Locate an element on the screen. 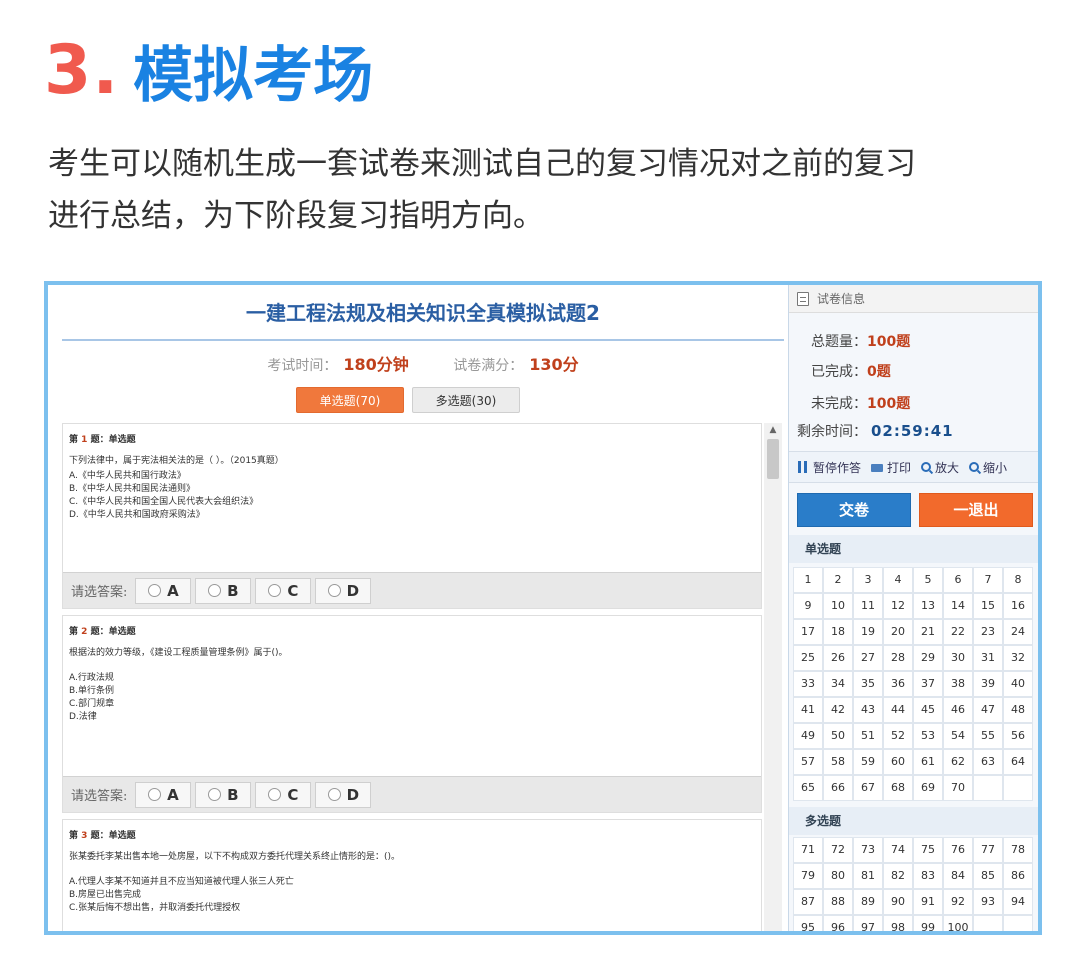 This screenshot has height=960, width=1080. question-number-cell: 65 is located at coordinates (808, 788).